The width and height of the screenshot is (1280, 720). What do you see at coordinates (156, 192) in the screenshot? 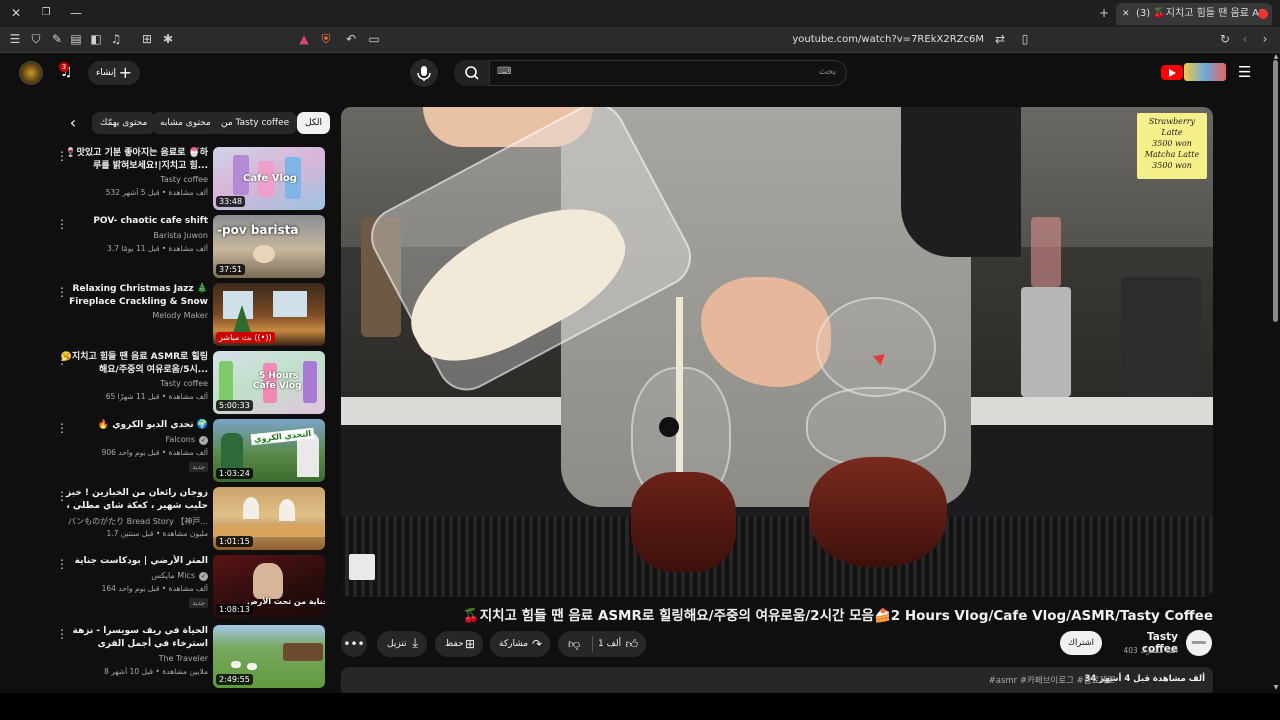
I see `related-video-meta: 532 ألف مشاهدة • قبل 5 أشهر` at bounding box center [156, 192].